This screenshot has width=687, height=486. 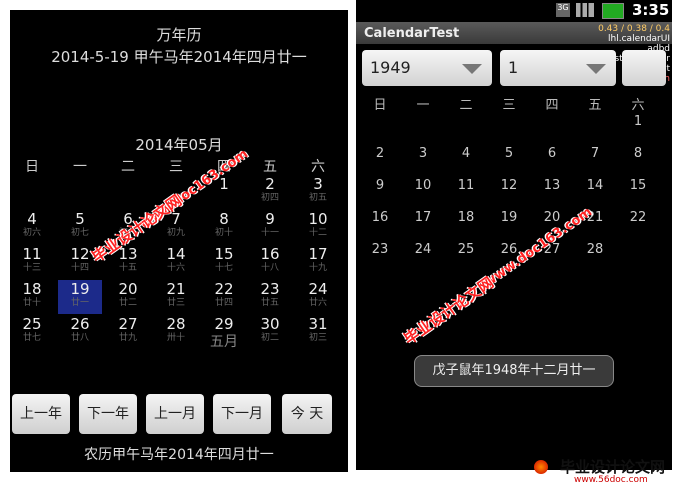 I want to click on lunar-day: 廿五, so click(x=269, y=303).